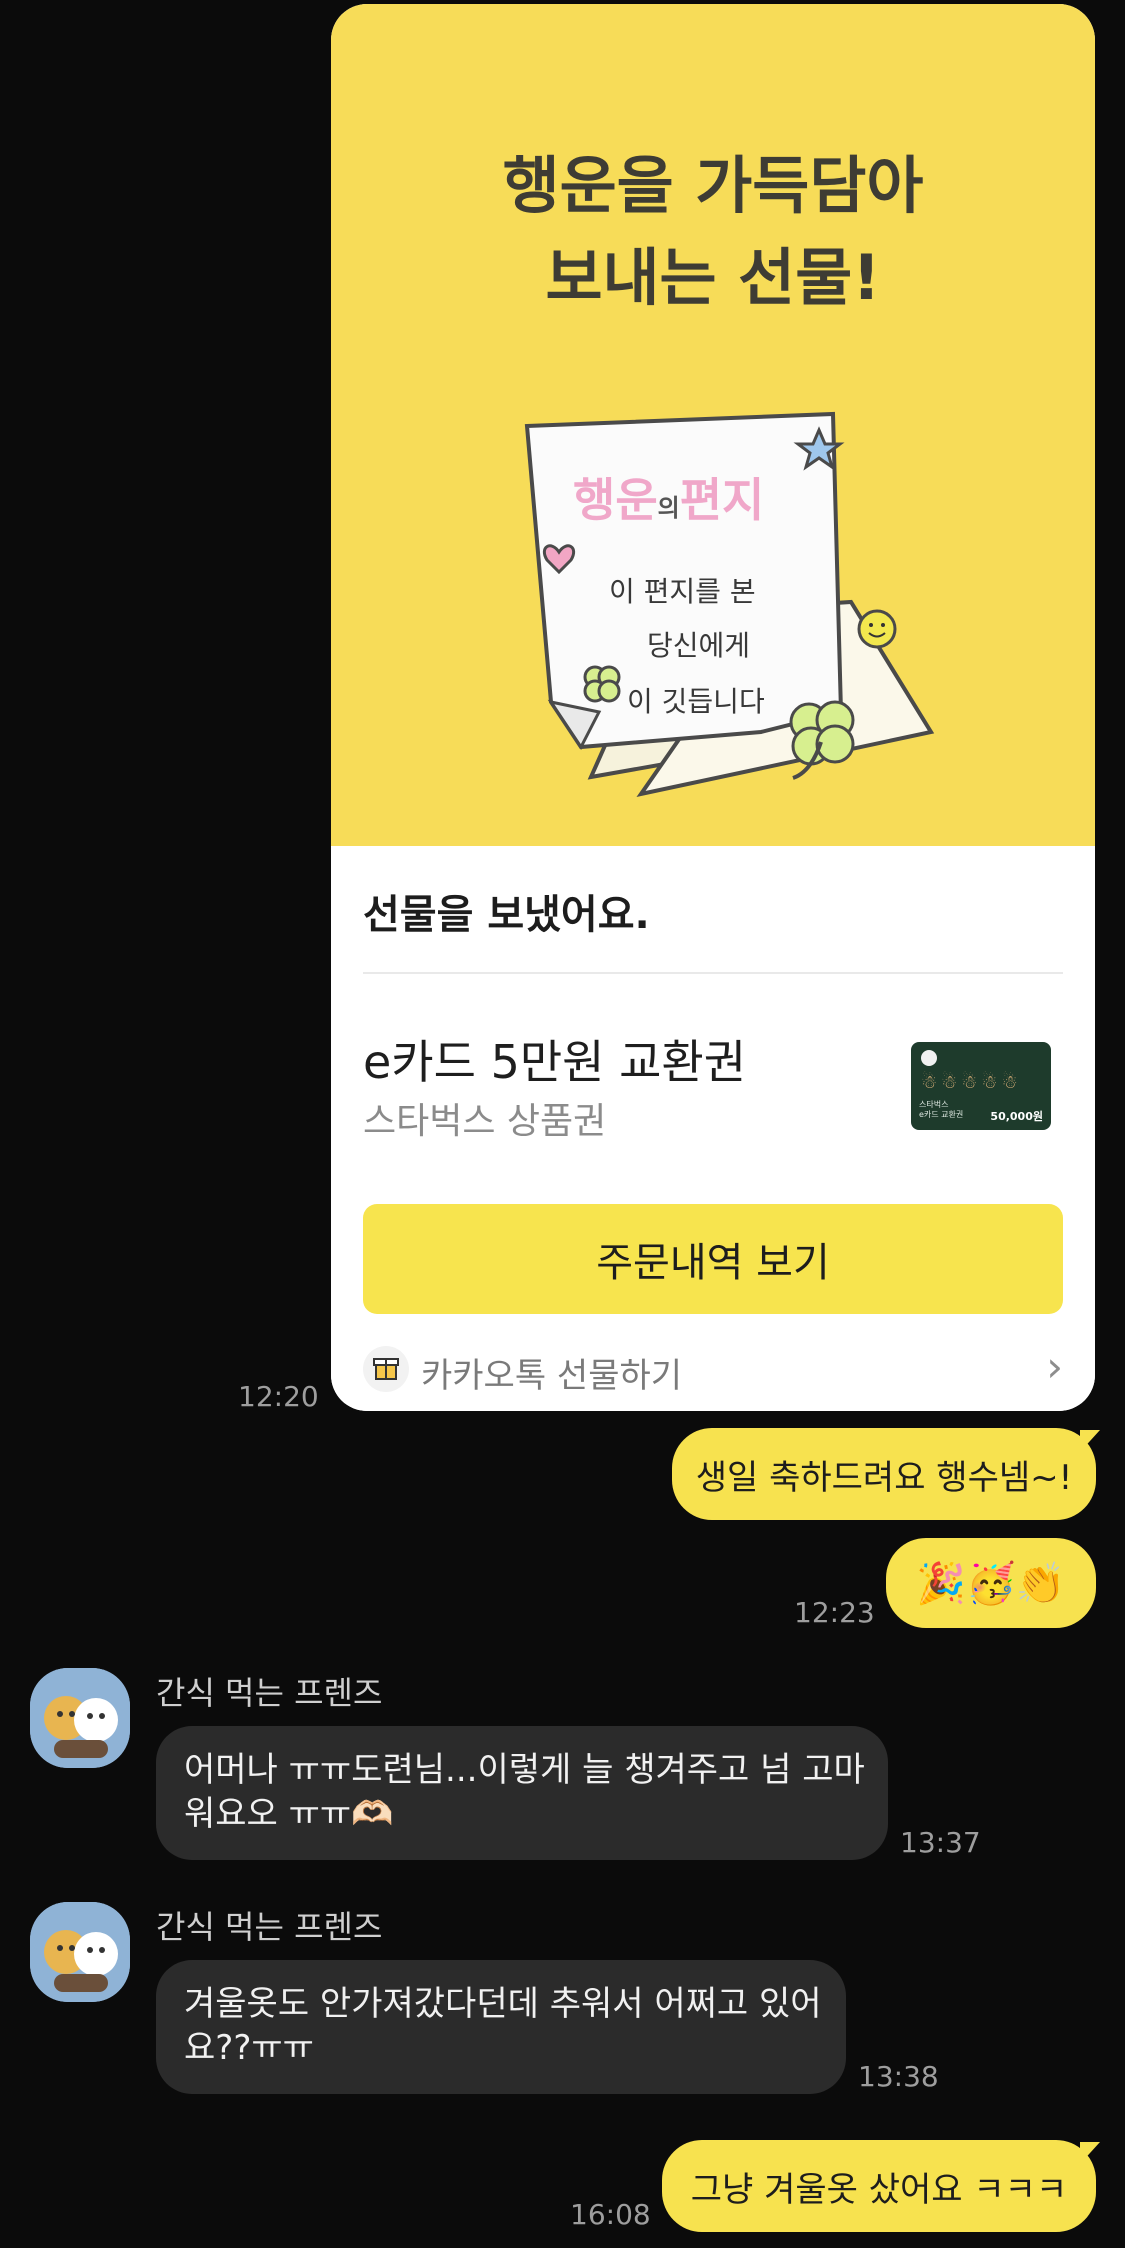 This screenshot has width=1125, height=2248. I want to click on divider, so click(713, 973).